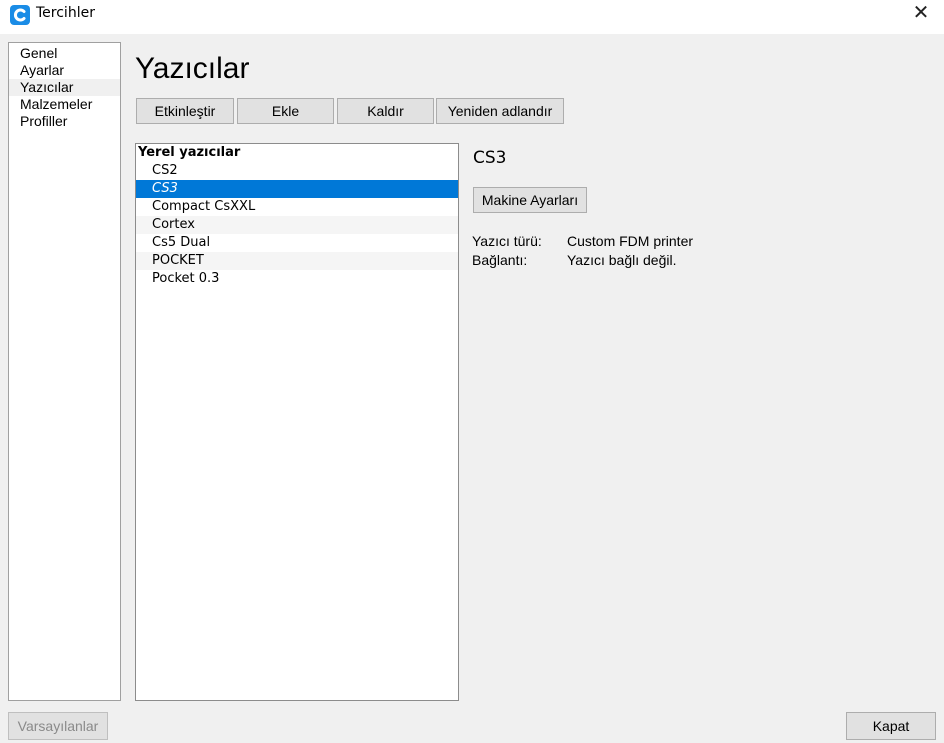 This screenshot has width=944, height=743. Describe the element at coordinates (500, 260) in the screenshot. I see `connection-label: Bağlantı:` at that location.